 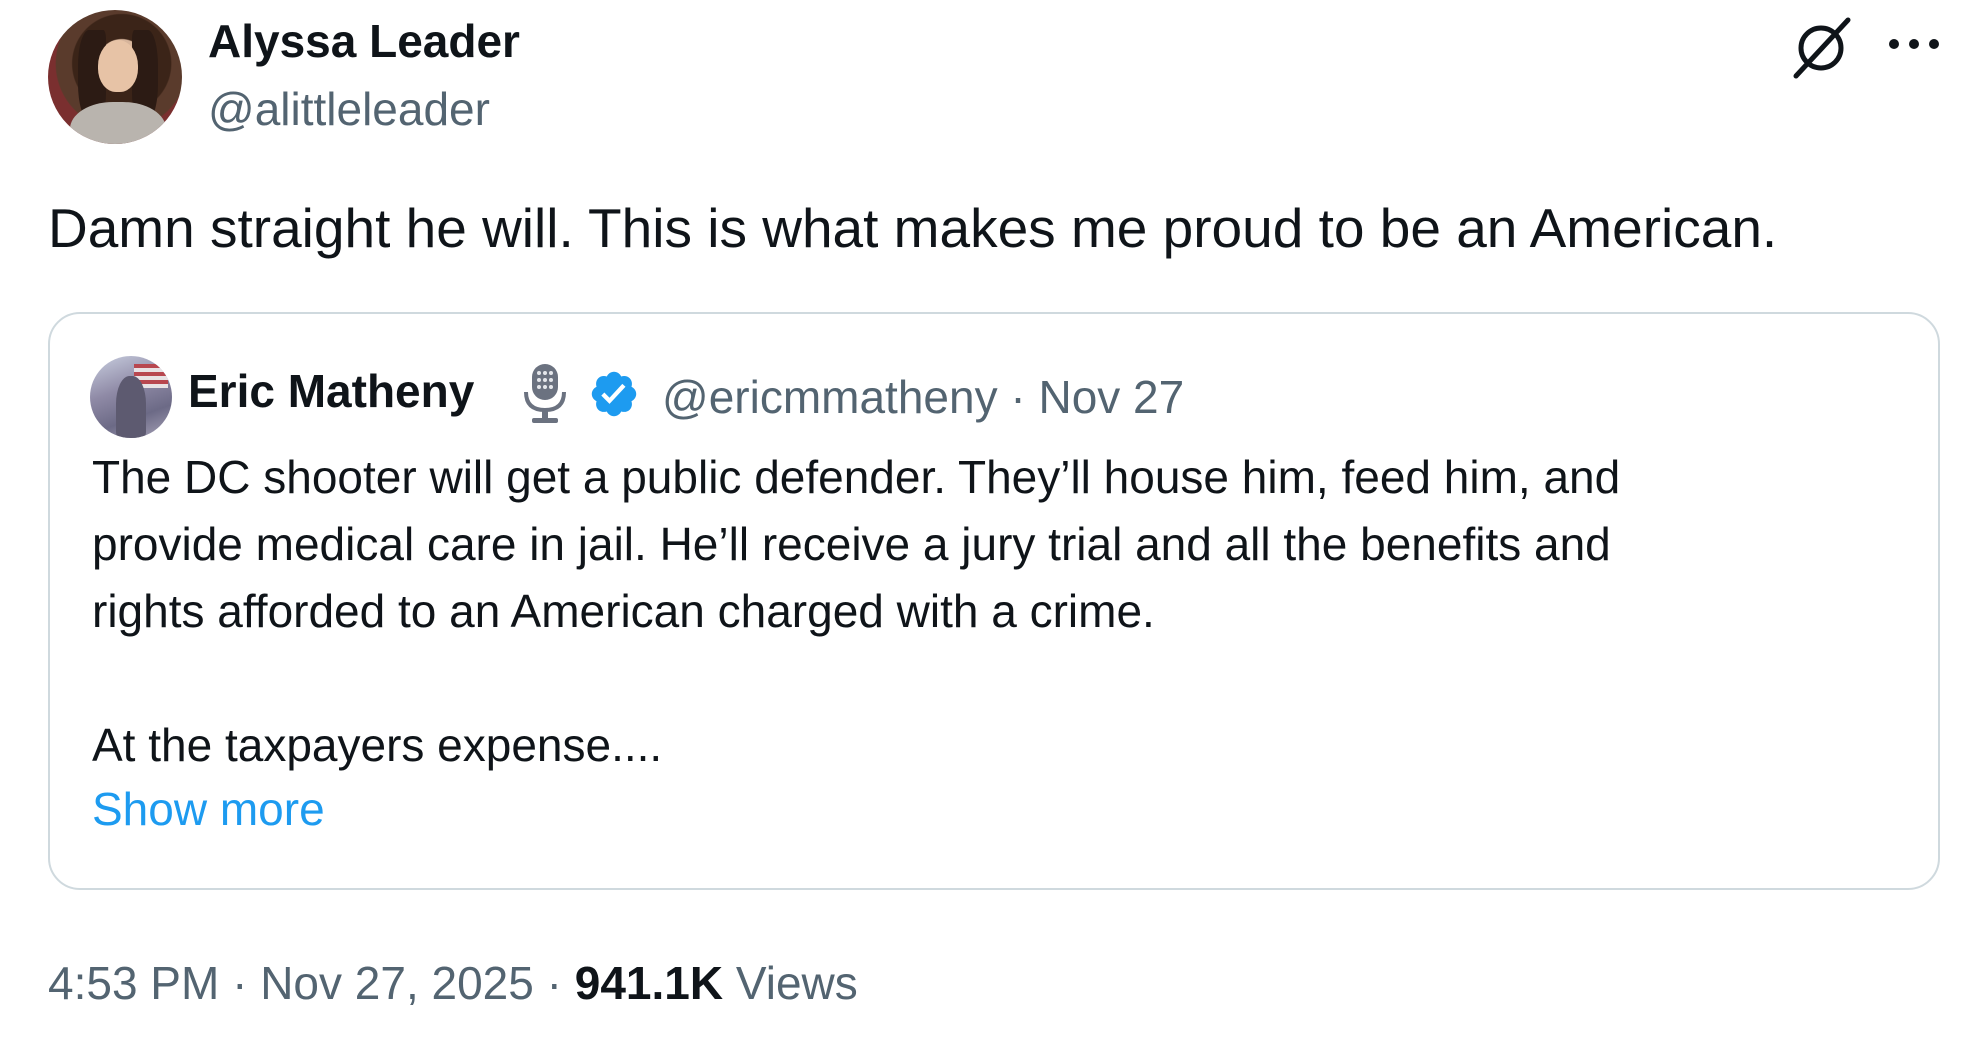 What do you see at coordinates (364, 41) in the screenshot?
I see `author-name: Alyssa Leader` at bounding box center [364, 41].